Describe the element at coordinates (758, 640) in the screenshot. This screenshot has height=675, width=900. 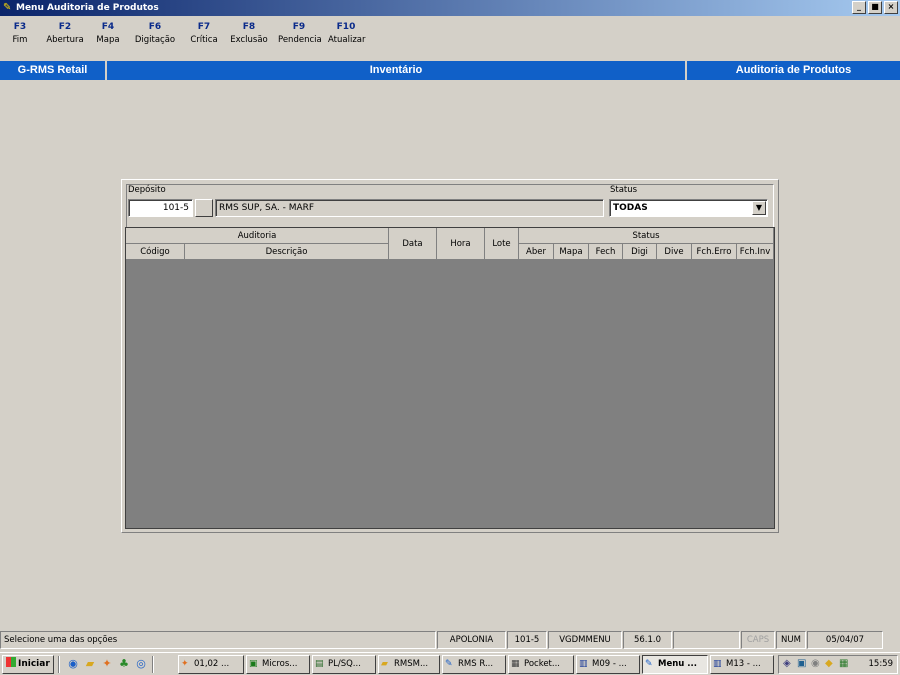
I see `status-caps: CAPS` at that location.